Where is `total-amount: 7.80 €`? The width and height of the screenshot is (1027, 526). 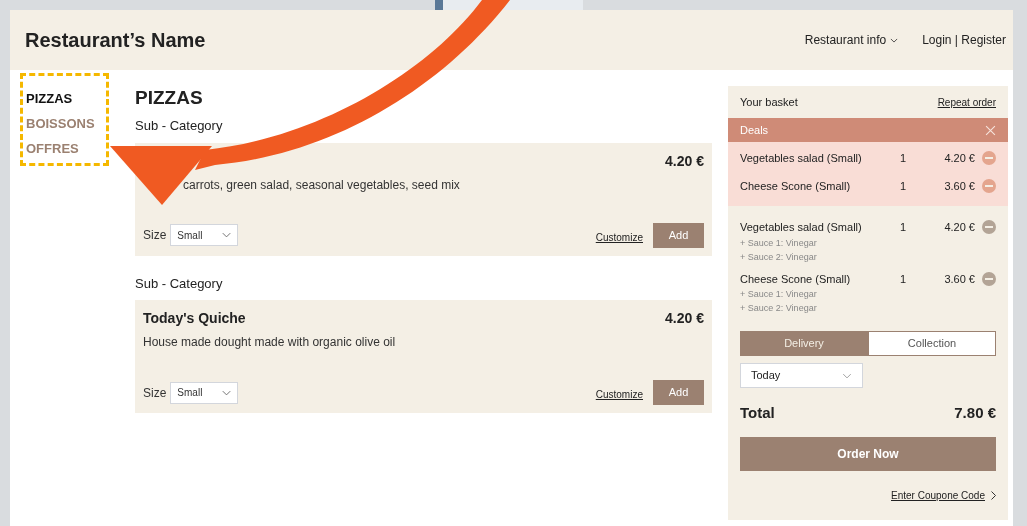 total-amount: 7.80 € is located at coordinates (975, 413).